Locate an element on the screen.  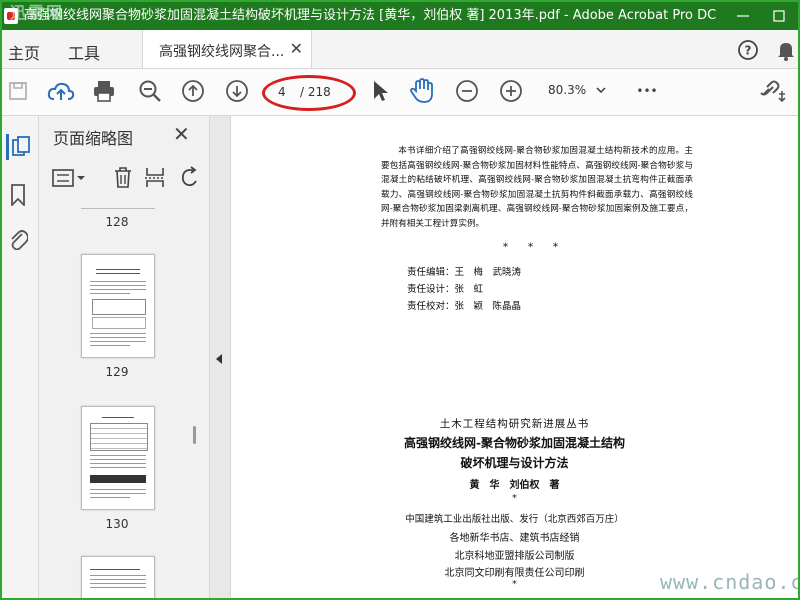
zoom-out-button is located at coordinates (467, 91).